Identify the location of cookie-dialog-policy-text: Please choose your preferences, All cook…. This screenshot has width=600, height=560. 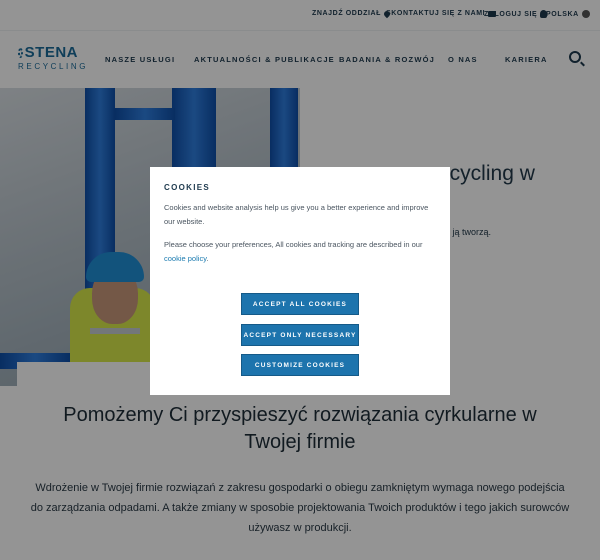
(300, 252).